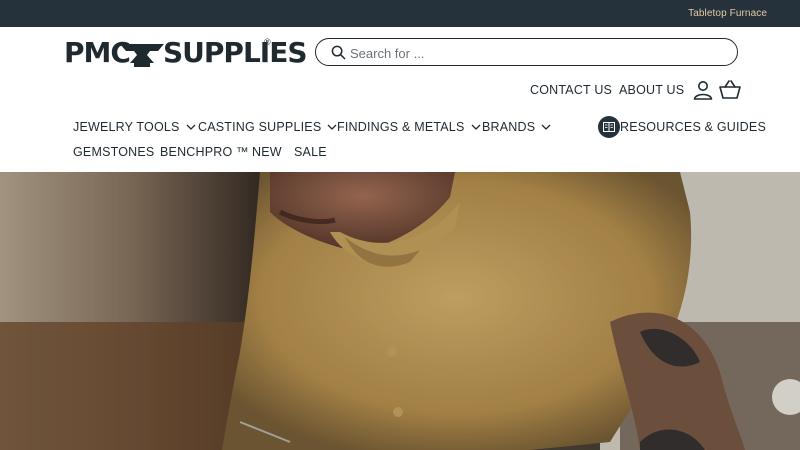 Image resolution: width=800 pixels, height=450 pixels. Describe the element at coordinates (571, 90) in the screenshot. I see `contact-us-link: CONTACT US` at that location.